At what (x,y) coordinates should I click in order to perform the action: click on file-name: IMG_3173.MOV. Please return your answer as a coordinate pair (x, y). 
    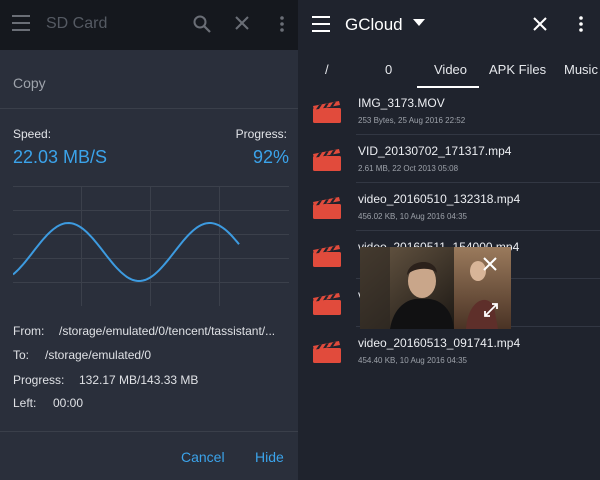
    Looking at the image, I should click on (401, 103).